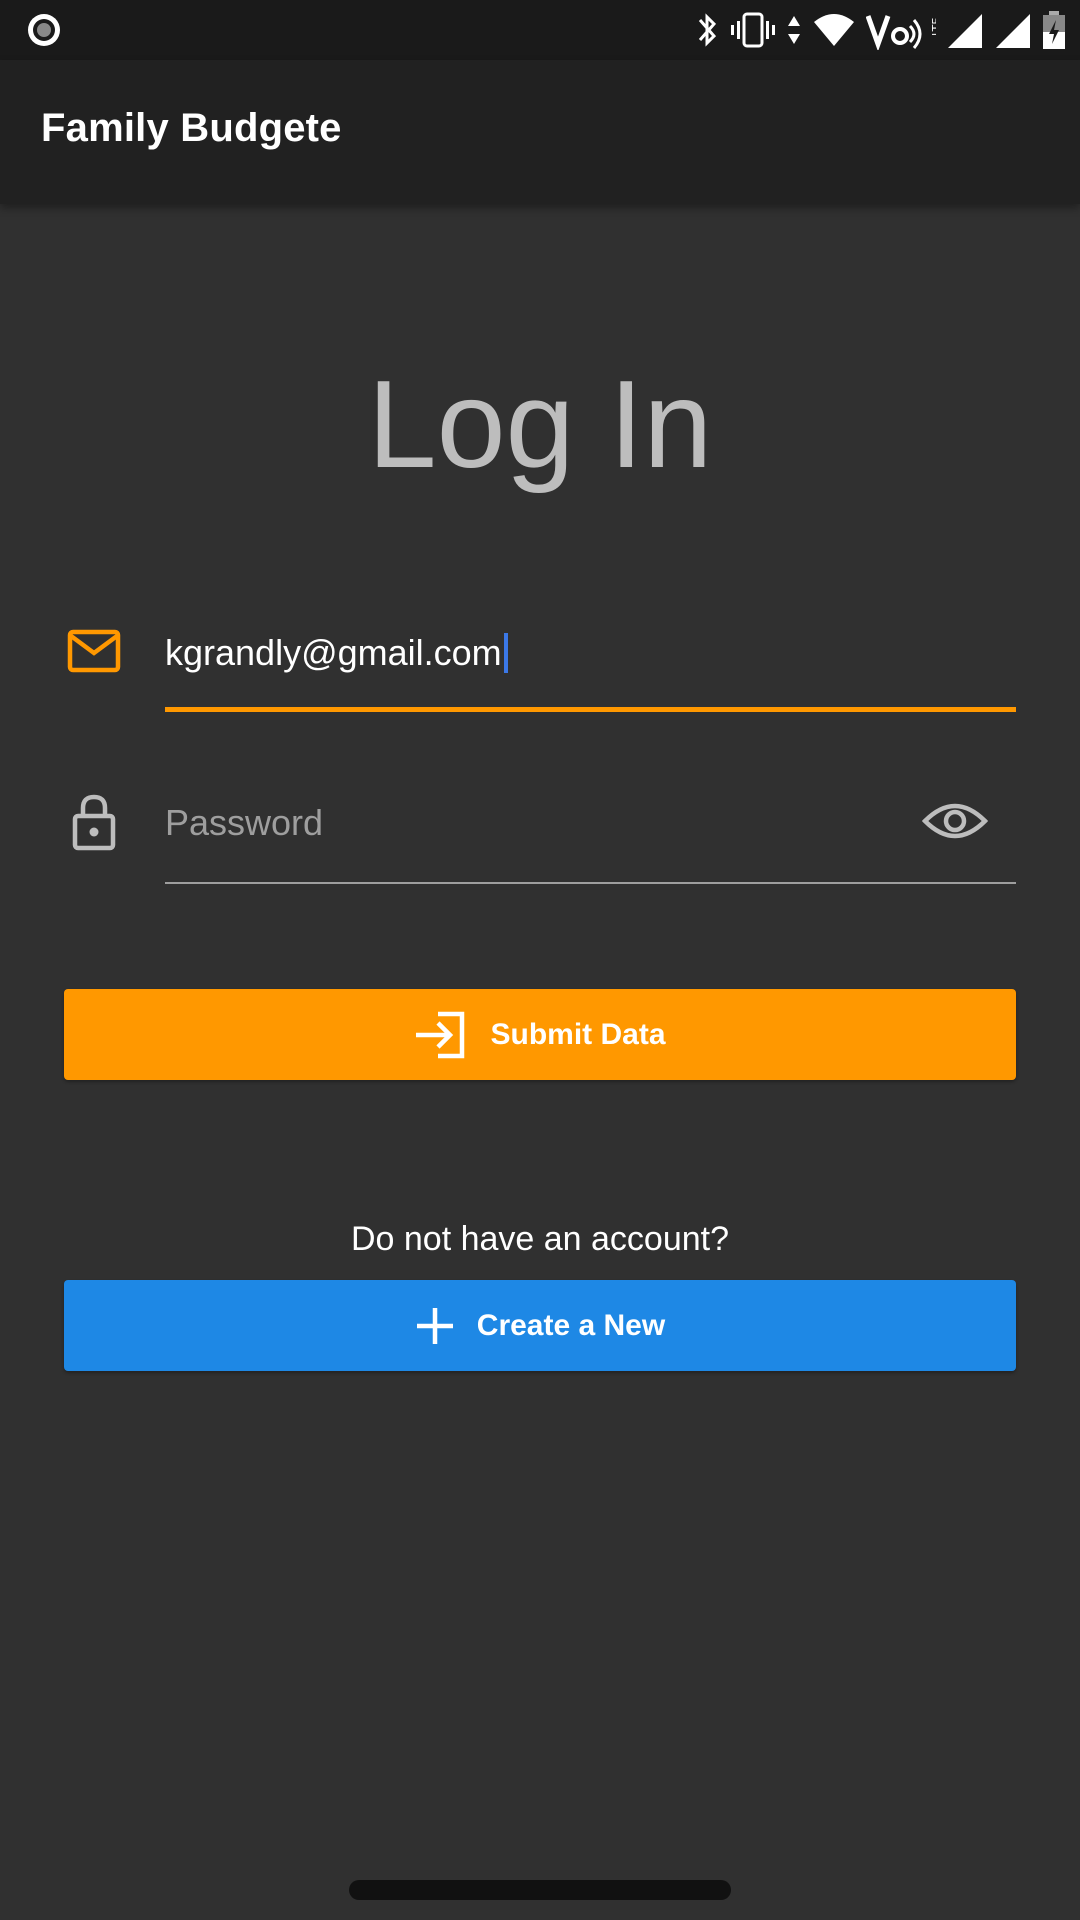 The height and width of the screenshot is (1920, 1080). I want to click on svg-text: LTE, so click(933, 27).